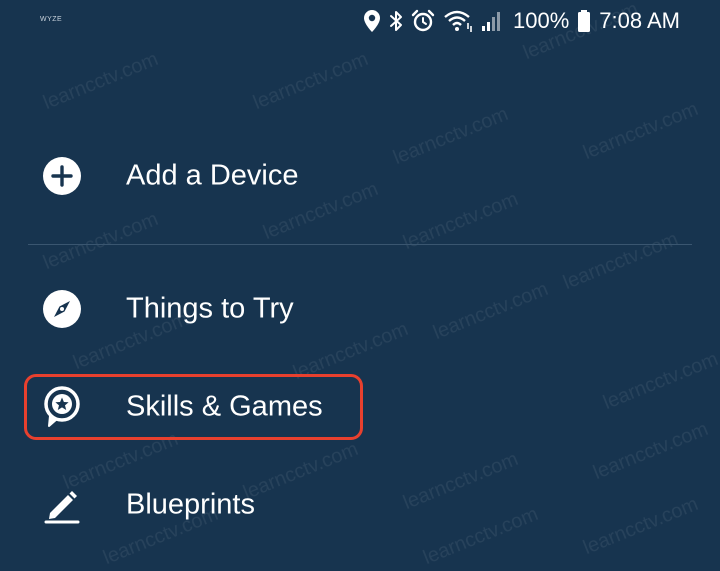 The image size is (720, 571). I want to click on highlight-annotation, so click(193, 407).